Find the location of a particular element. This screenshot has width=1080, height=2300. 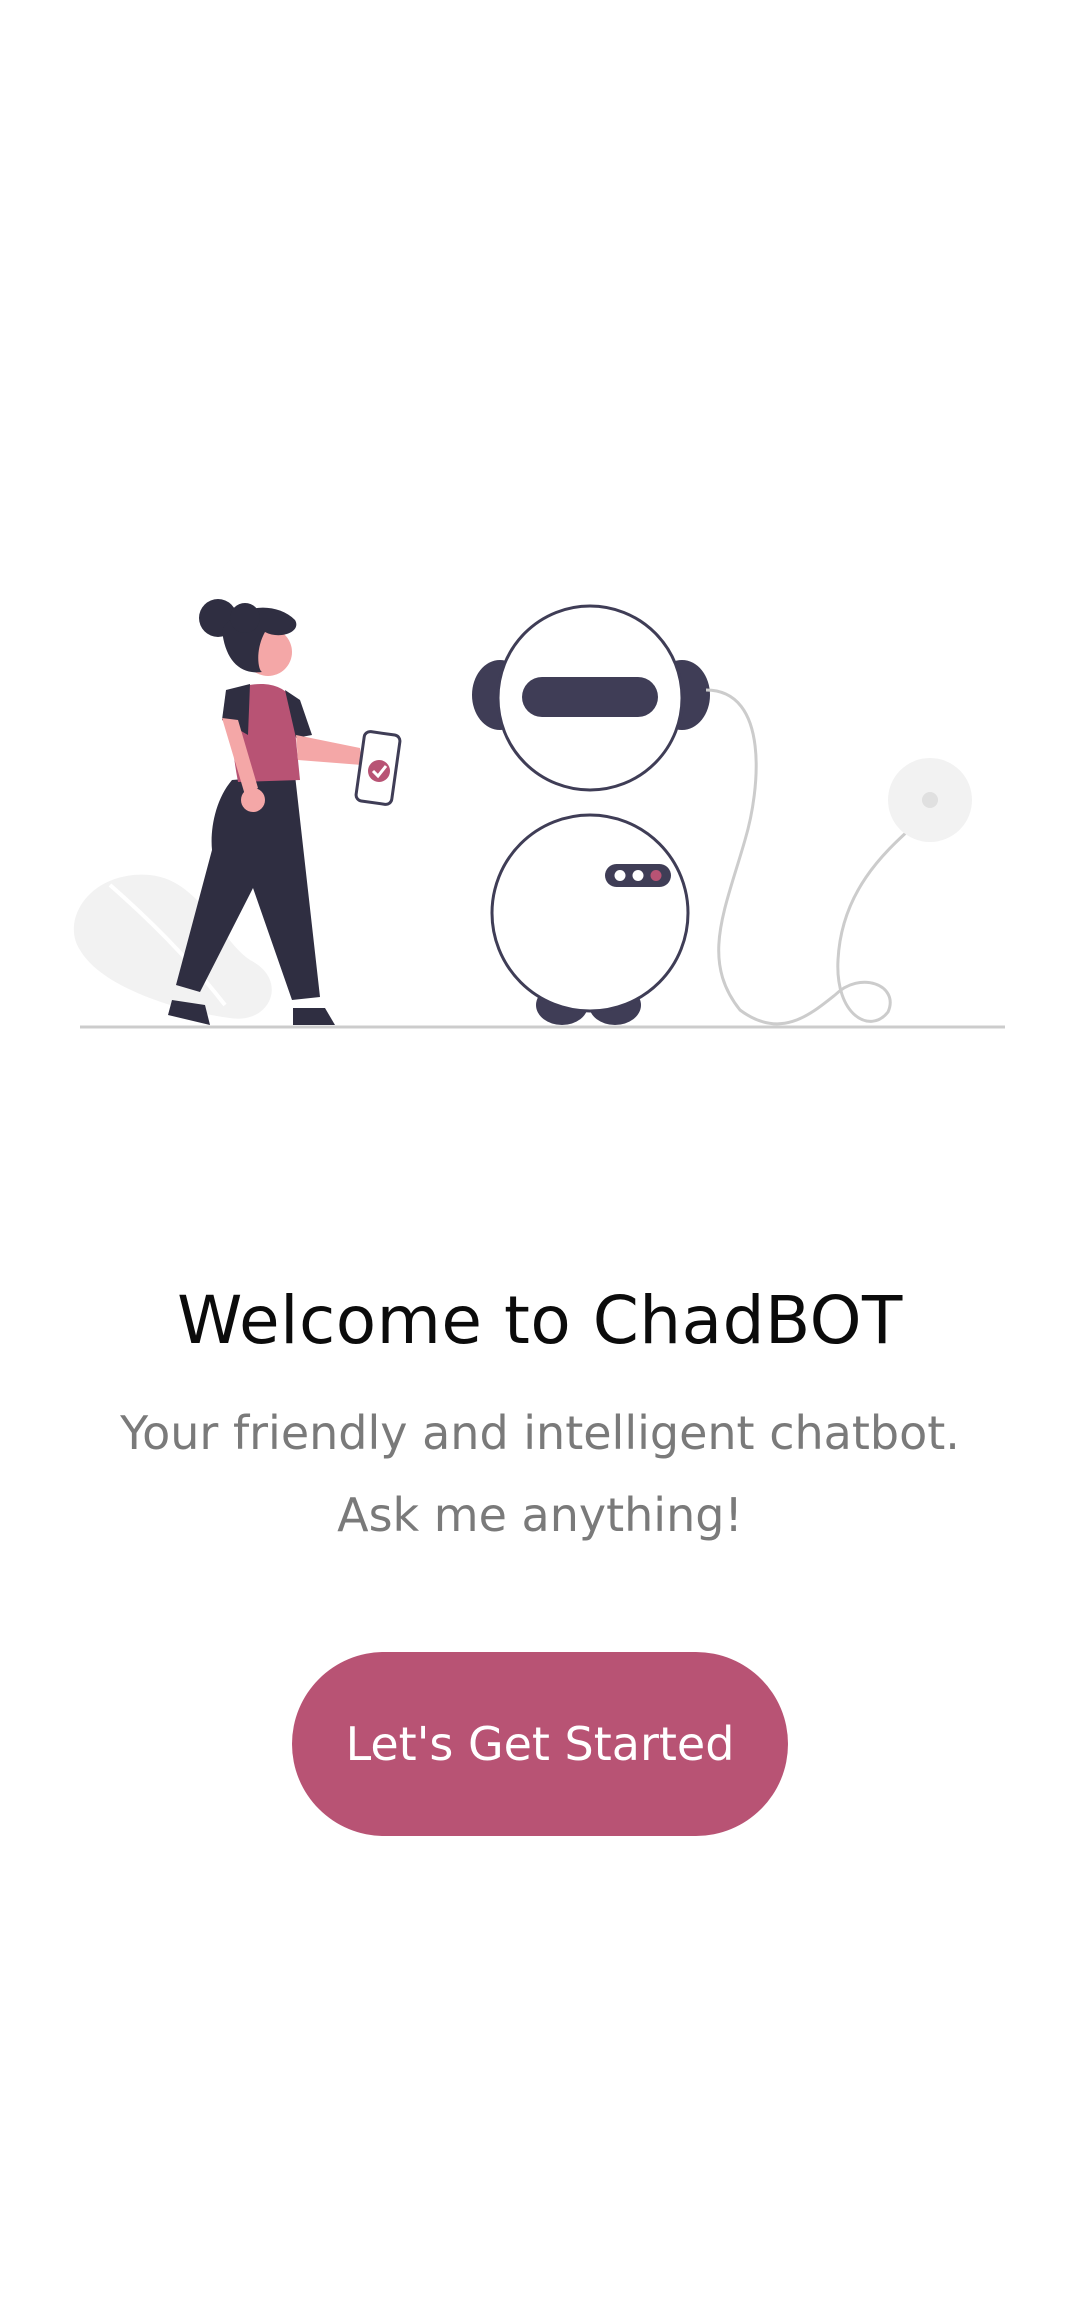

get-started-button: Let's Get Started is located at coordinates (540, 1744).